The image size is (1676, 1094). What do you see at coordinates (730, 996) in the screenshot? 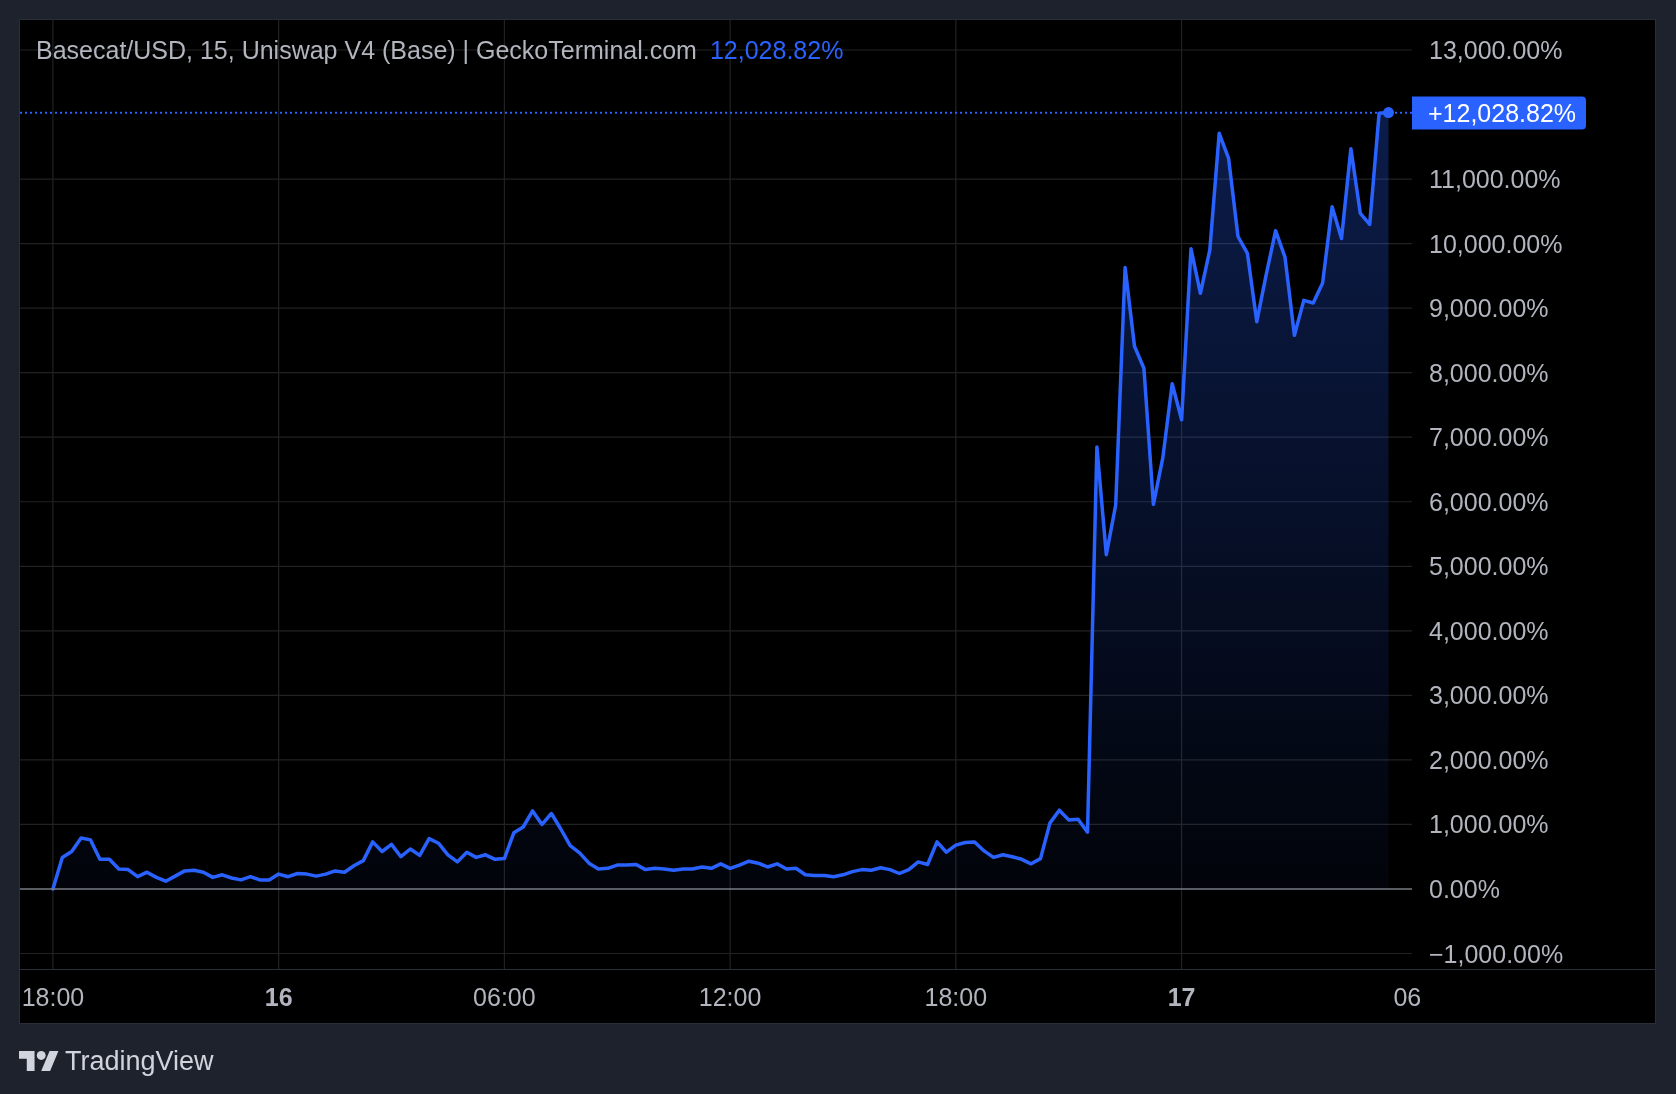
I see `x-axis-label: 12:00` at bounding box center [730, 996].